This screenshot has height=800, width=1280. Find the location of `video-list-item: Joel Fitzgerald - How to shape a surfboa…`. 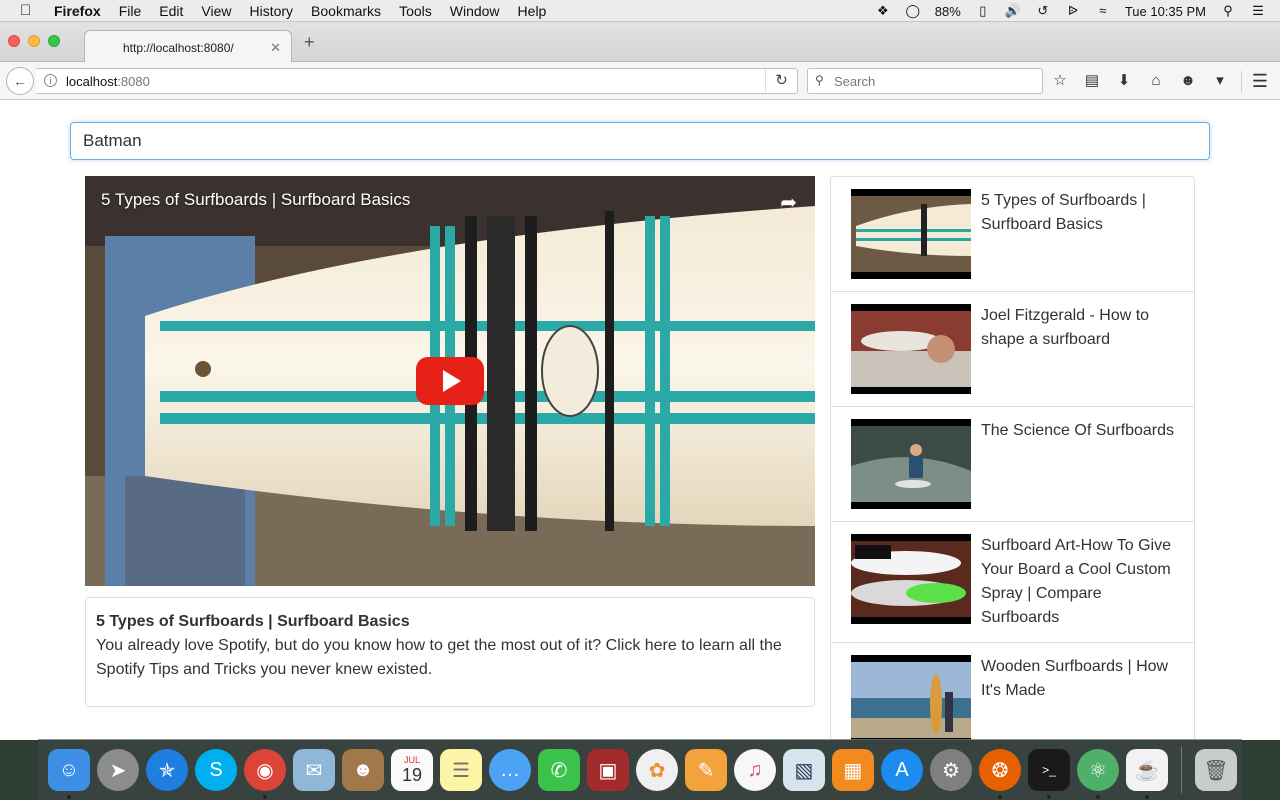

video-list-item: Joel Fitzgerald - How to shape a surfboa… is located at coordinates (1012, 349).